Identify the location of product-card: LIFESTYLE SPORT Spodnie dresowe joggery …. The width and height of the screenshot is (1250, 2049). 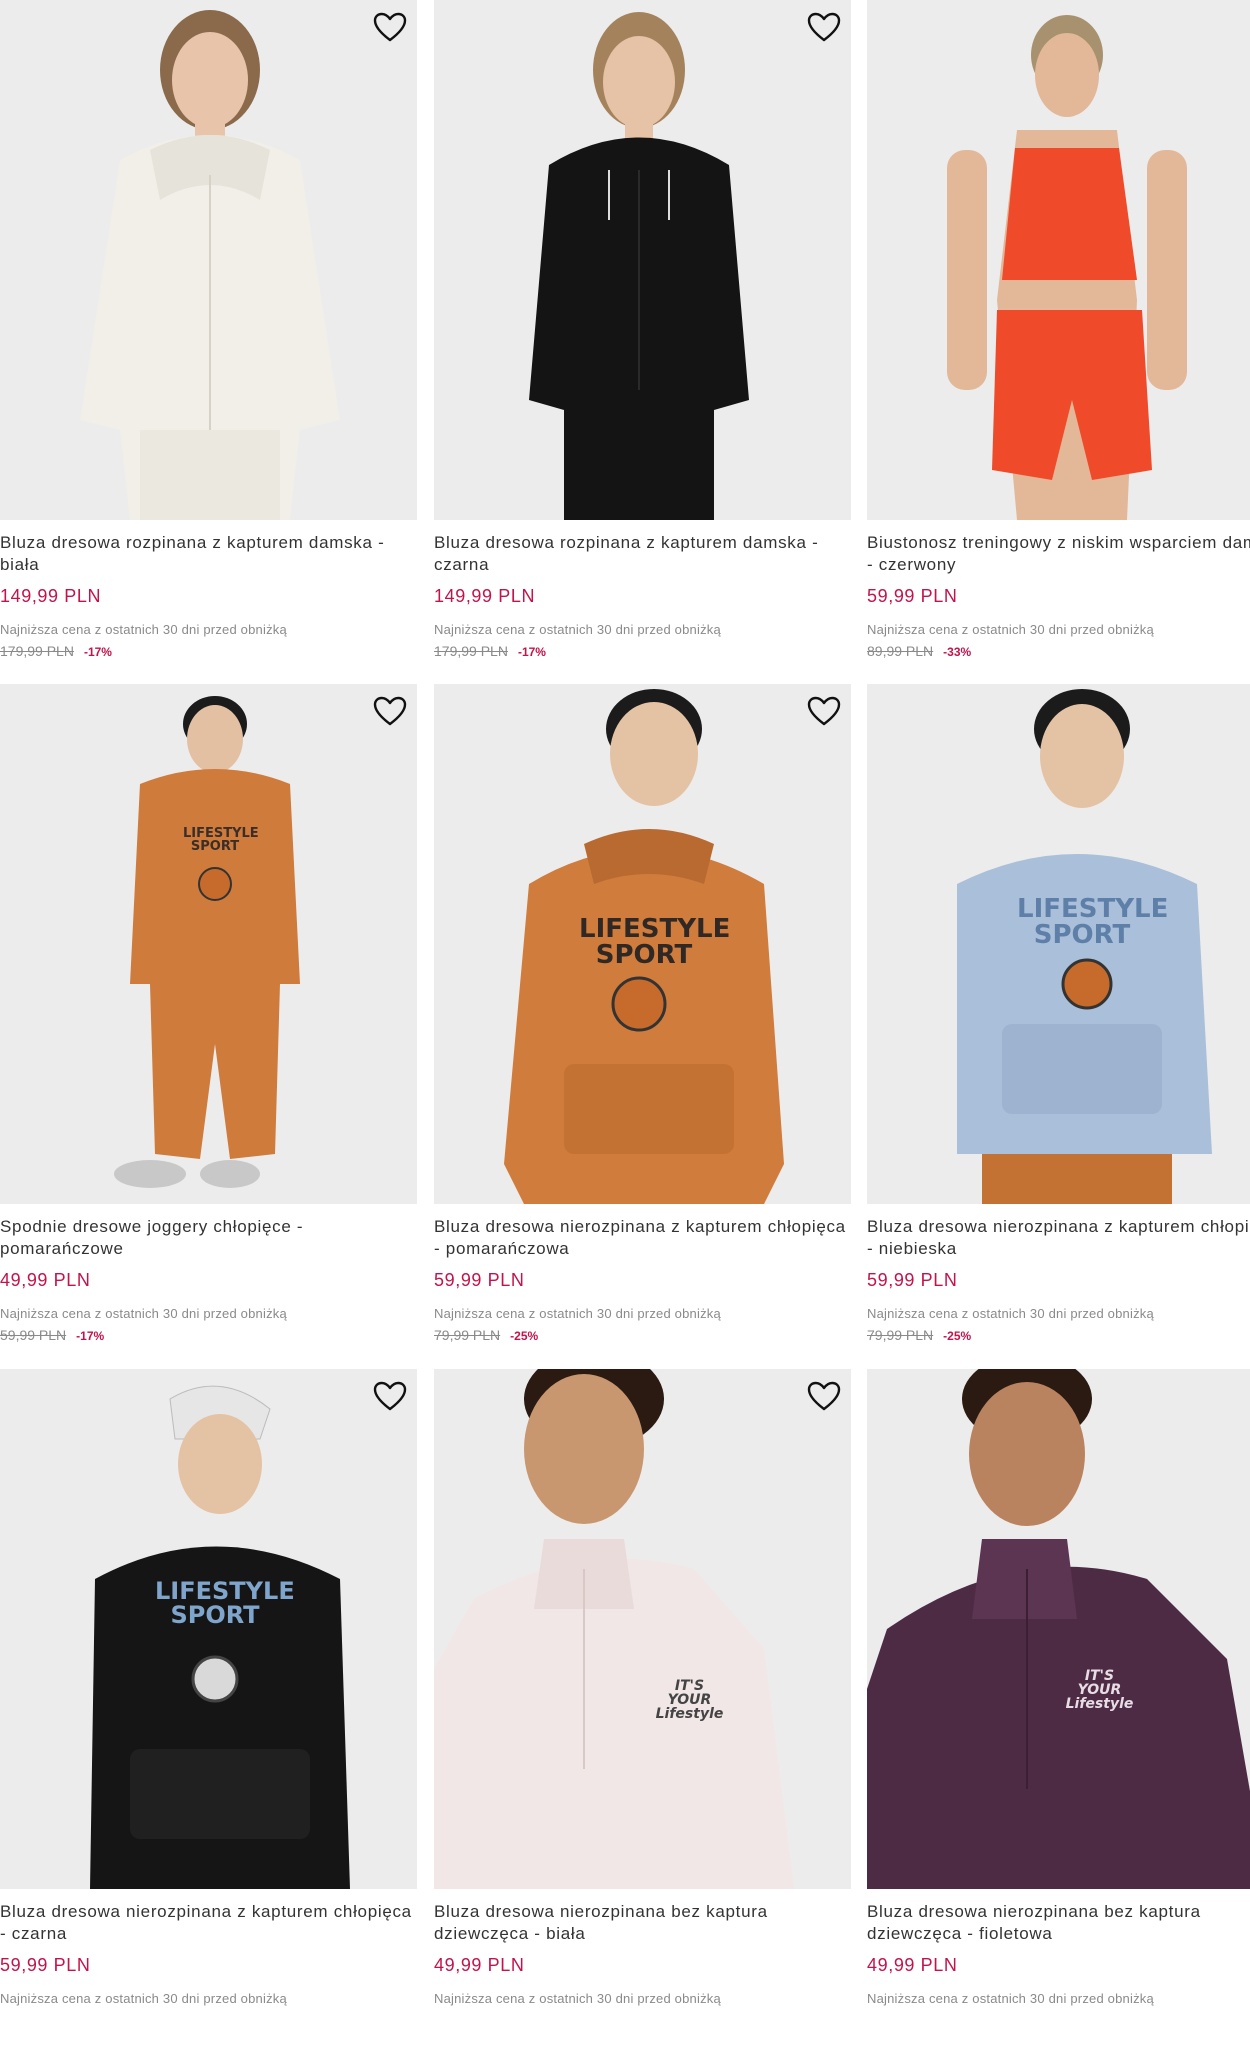
(208, 1024).